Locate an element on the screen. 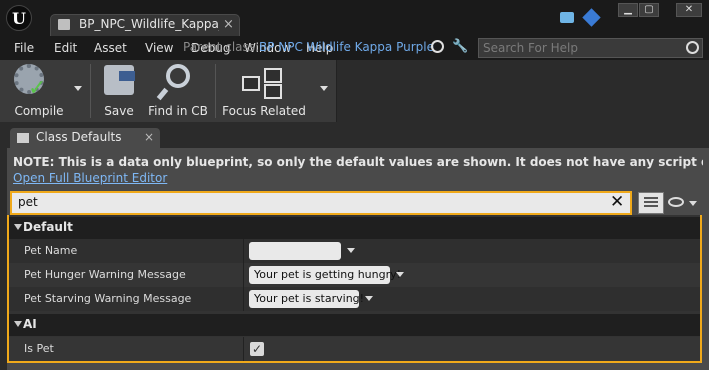 The image size is (709, 370). pet-name-field is located at coordinates (295, 251).